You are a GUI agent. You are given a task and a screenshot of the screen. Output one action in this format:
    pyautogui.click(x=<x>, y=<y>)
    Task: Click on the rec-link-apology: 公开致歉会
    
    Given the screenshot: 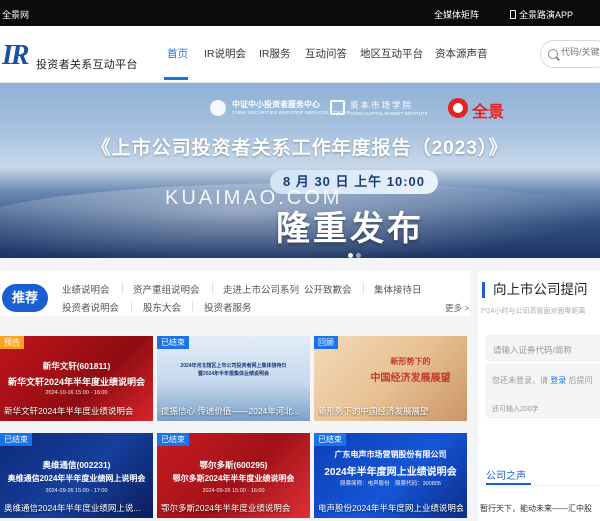 What is the action you would take?
    pyautogui.click(x=328, y=289)
    